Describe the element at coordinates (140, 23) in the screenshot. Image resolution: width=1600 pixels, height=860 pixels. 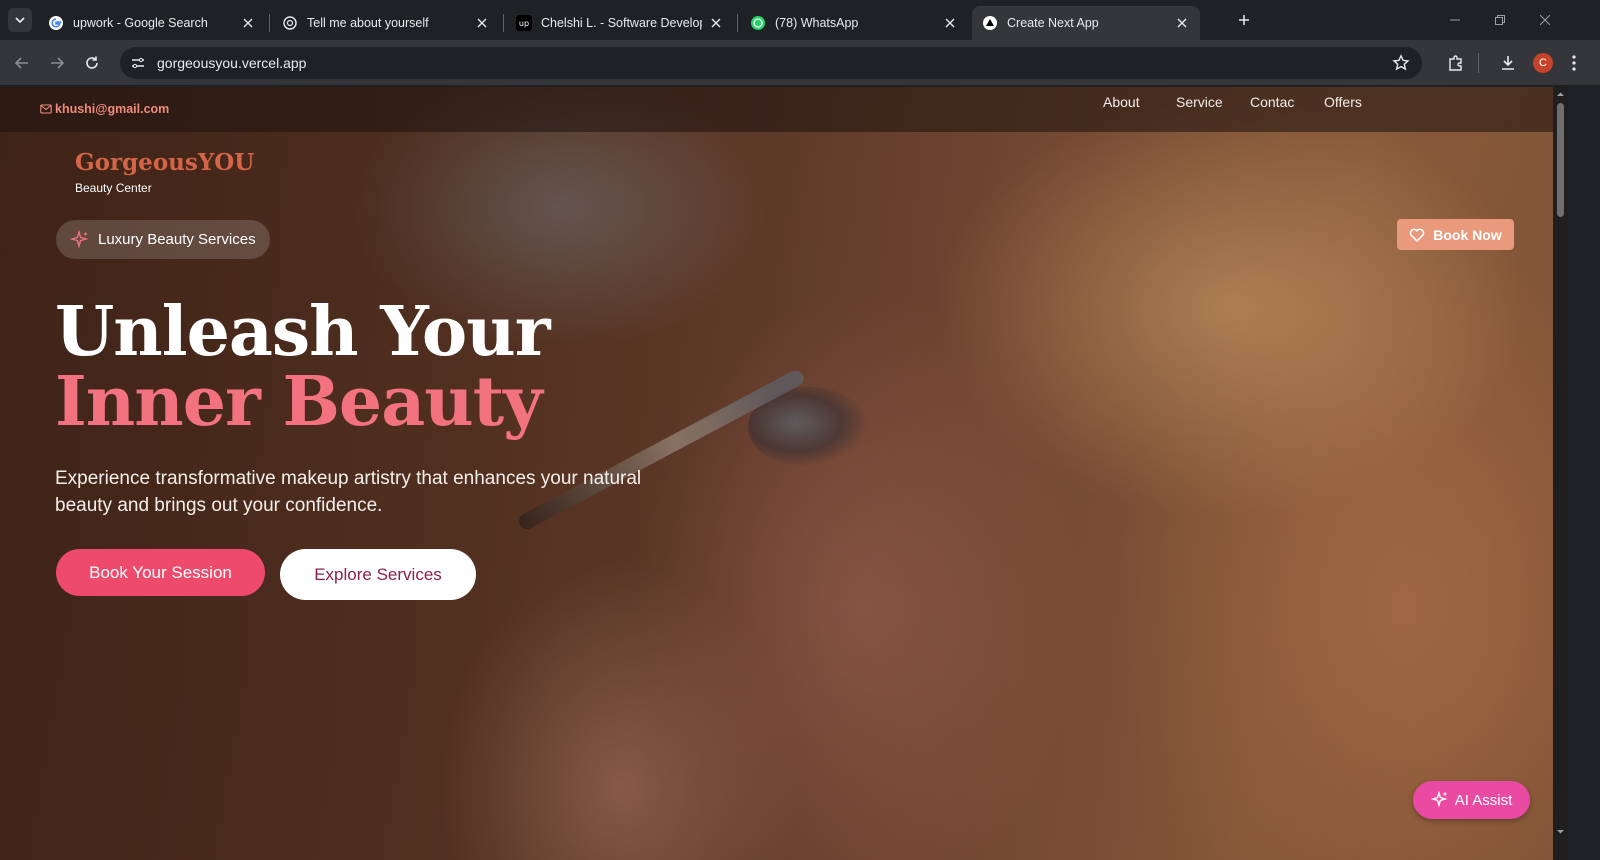
I see `tab-label: upwork - Google Search` at that location.